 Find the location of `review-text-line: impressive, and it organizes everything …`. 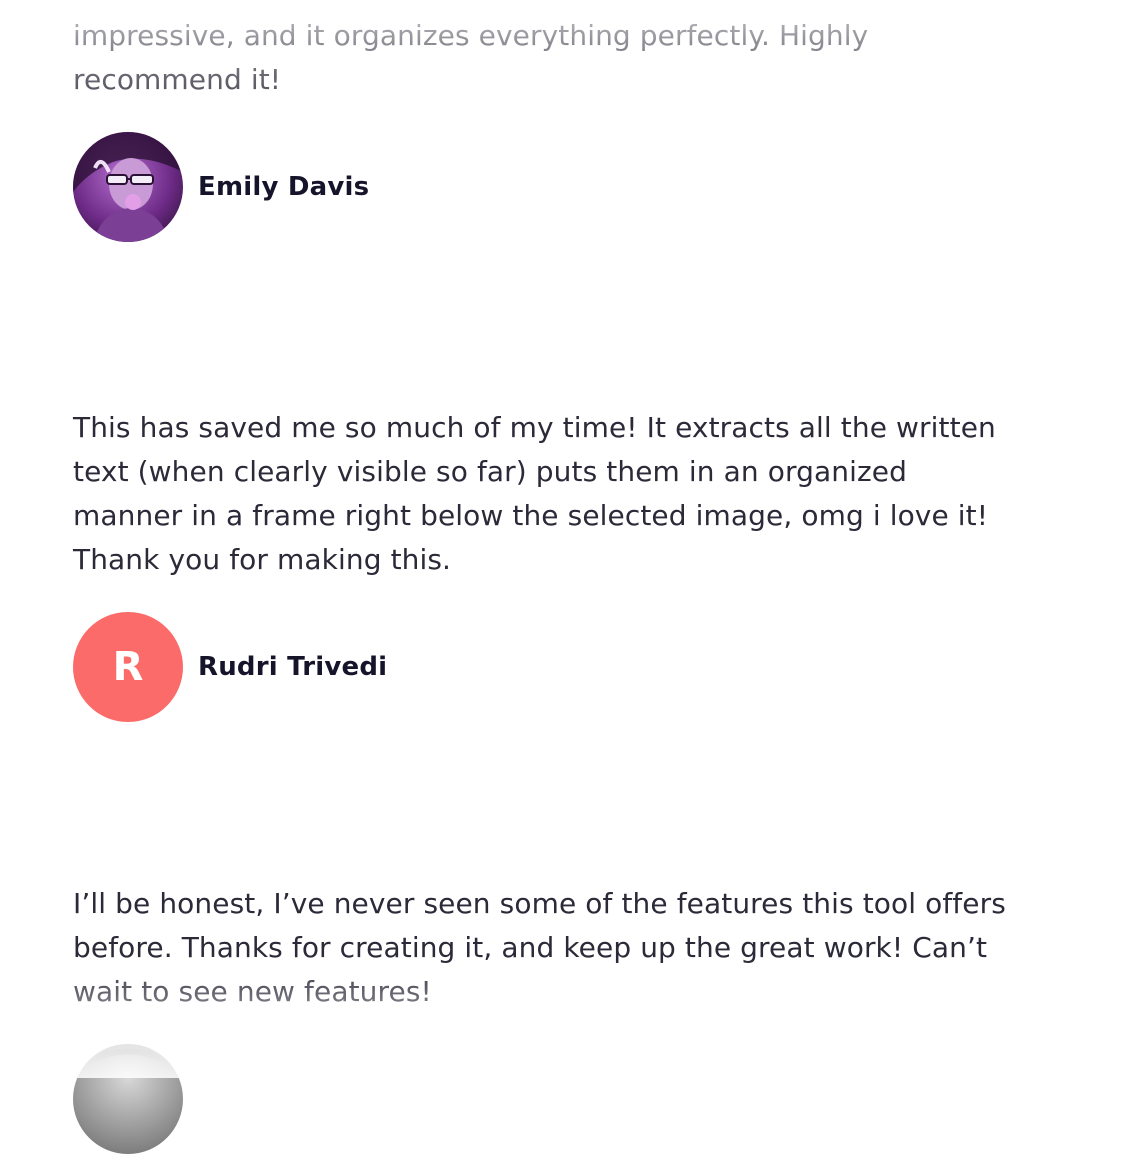

review-text-line: impressive, and it organizes everything … is located at coordinates (471, 35).